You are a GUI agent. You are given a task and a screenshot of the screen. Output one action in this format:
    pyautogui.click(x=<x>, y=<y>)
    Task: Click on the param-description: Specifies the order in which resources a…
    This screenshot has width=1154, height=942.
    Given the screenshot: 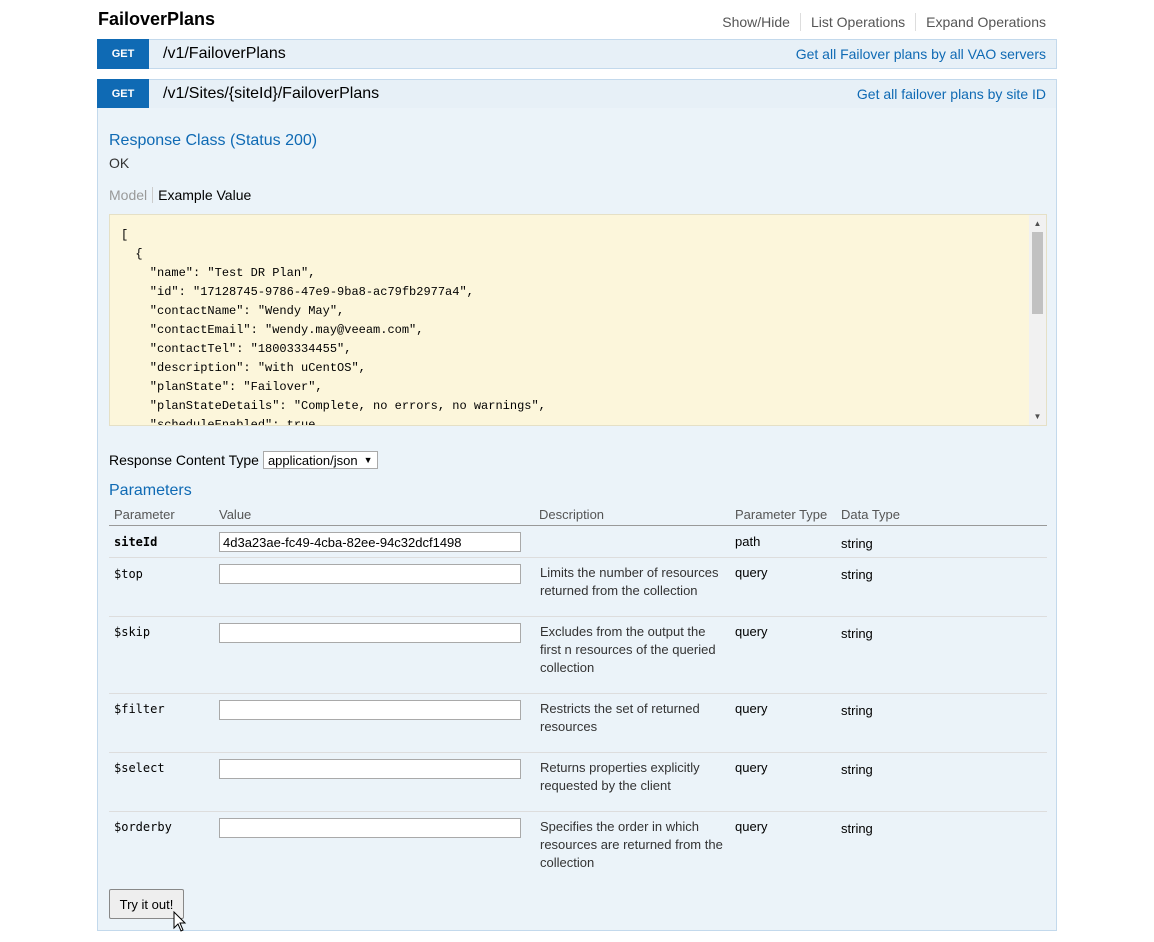 What is the action you would take?
    pyautogui.click(x=631, y=844)
    